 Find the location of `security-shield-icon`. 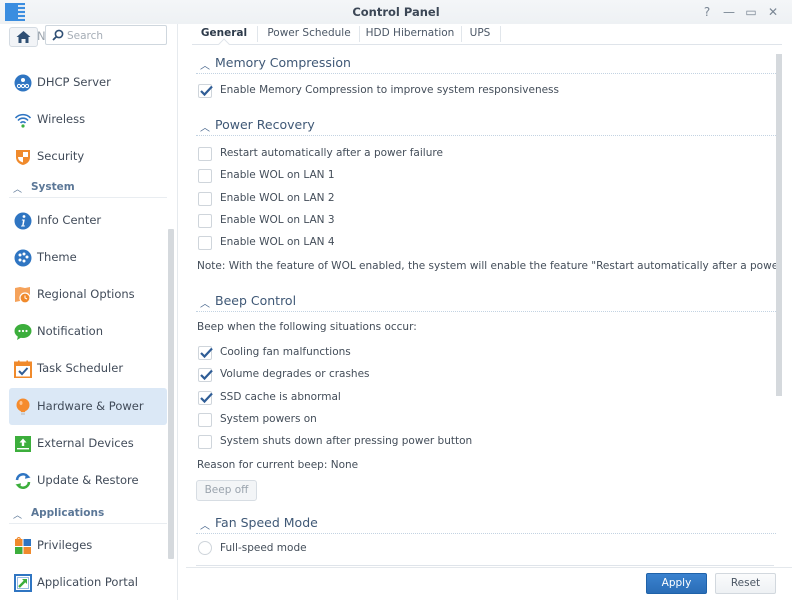

security-shield-icon is located at coordinates (23, 157).